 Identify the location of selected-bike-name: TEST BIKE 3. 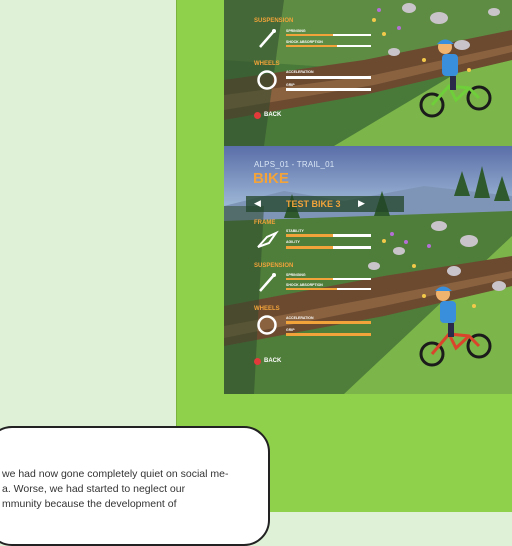
(313, 204).